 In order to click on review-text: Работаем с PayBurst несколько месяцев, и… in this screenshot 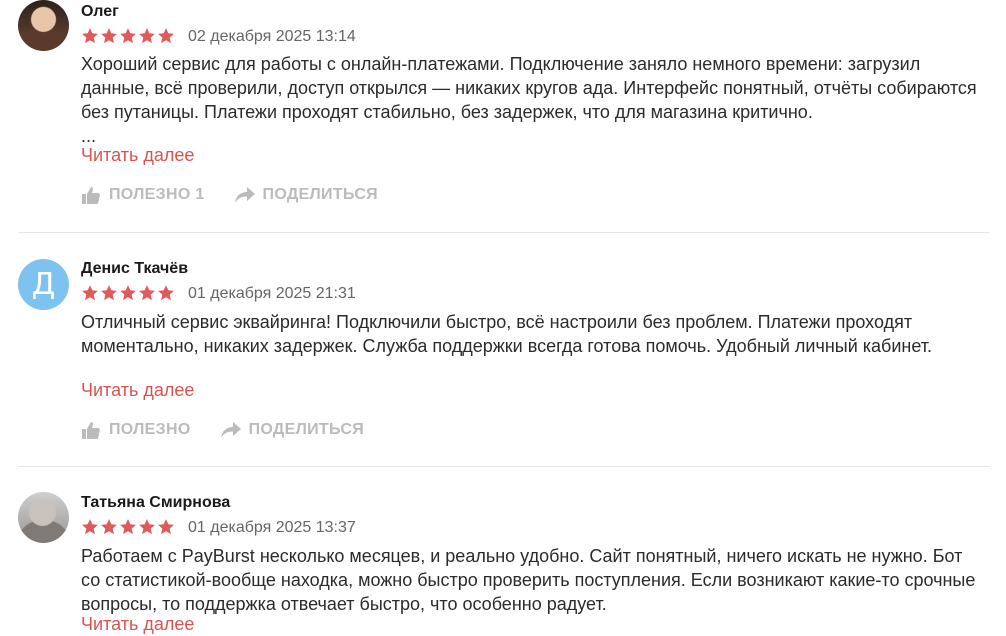, I will do `click(531, 580)`.